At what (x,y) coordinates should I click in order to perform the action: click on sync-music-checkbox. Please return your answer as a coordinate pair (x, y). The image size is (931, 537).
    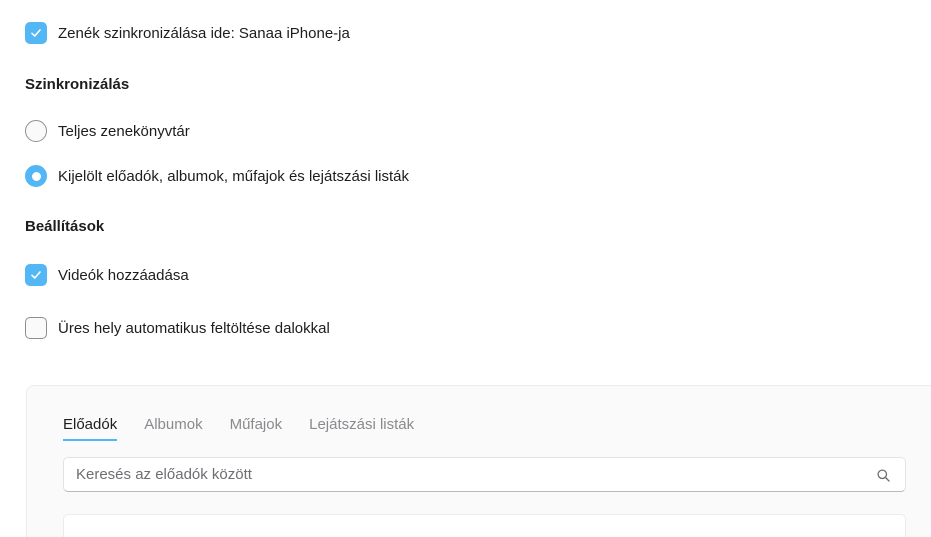
    Looking at the image, I should click on (36, 33).